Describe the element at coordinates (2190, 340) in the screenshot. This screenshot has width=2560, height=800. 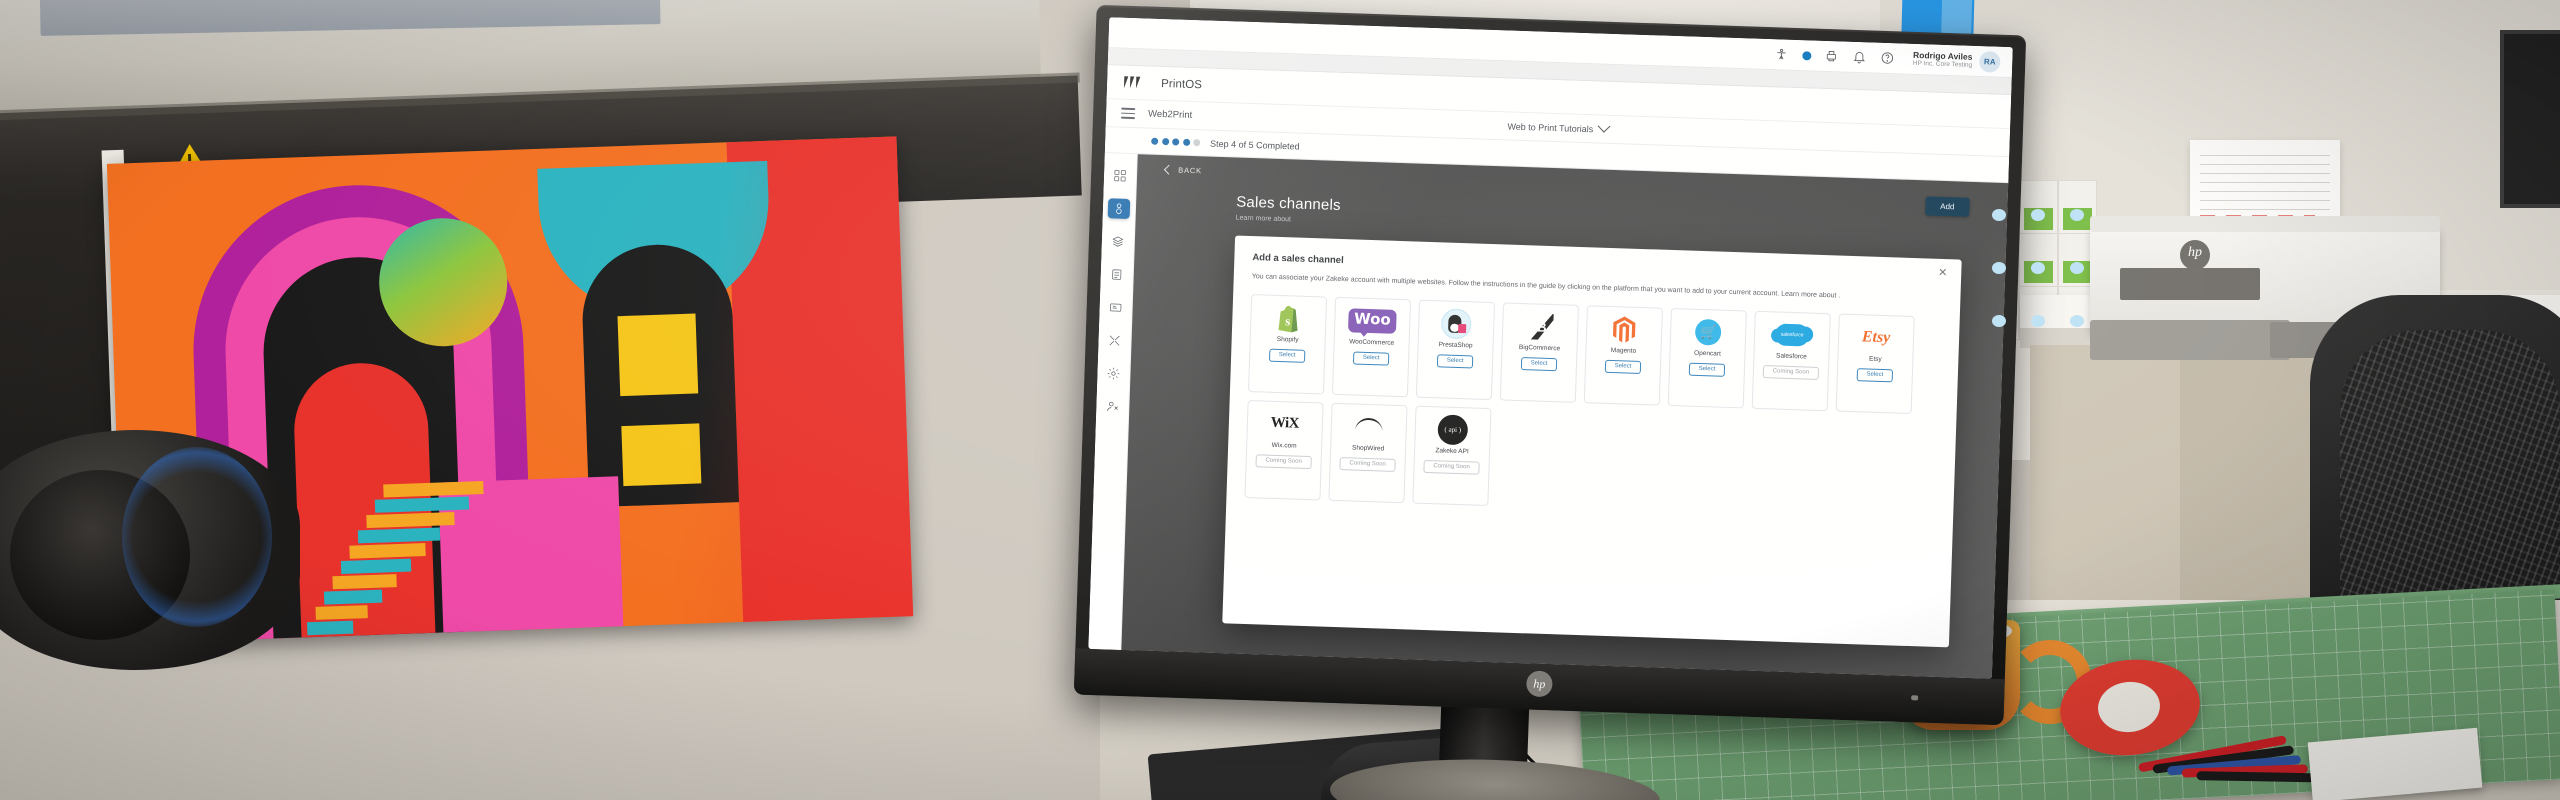
I see `printer-paper-tray` at that location.